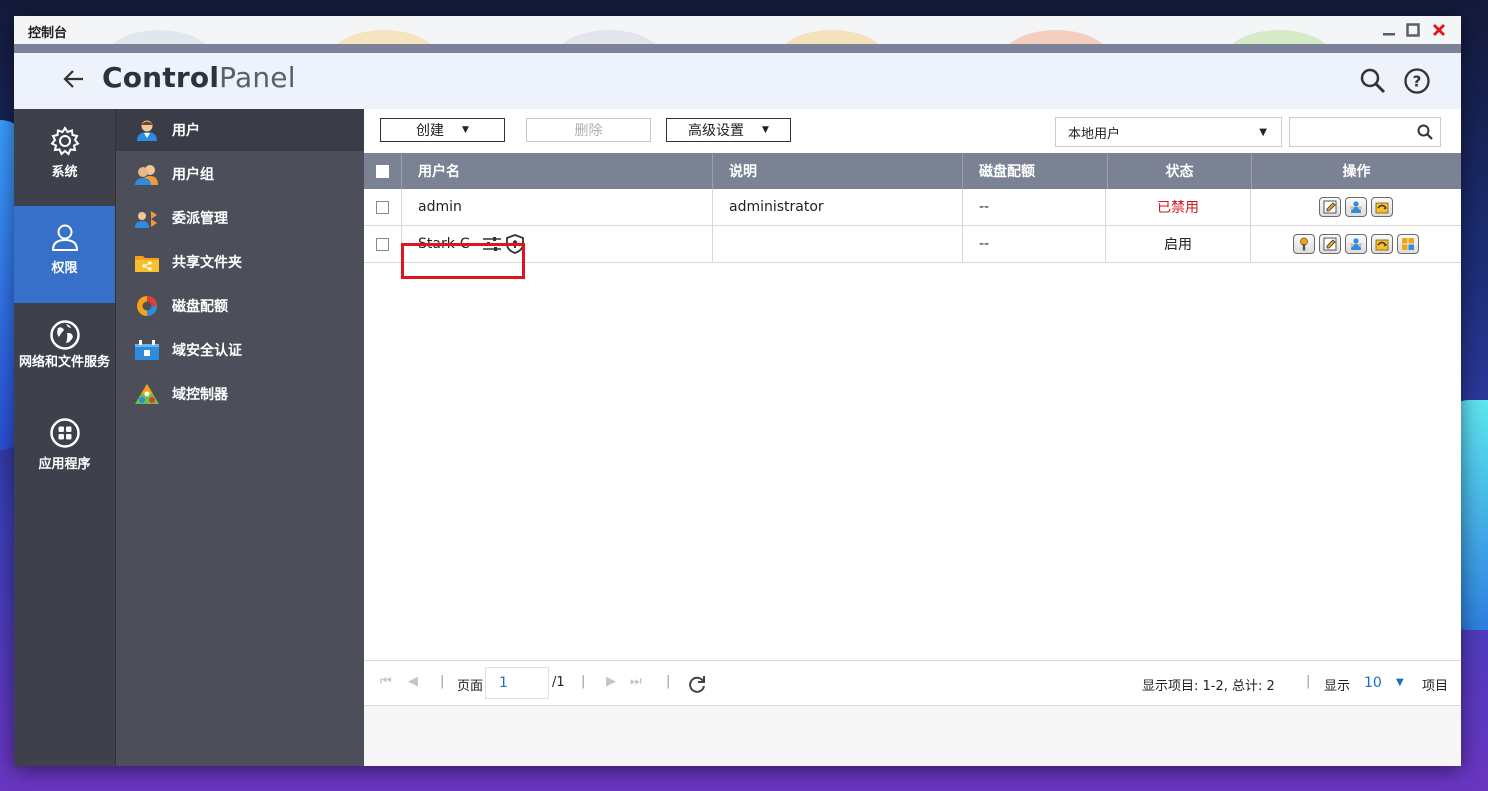 This screenshot has height=791, width=1488. What do you see at coordinates (147, 218) in the screenshot?
I see `delegate-icon` at bounding box center [147, 218].